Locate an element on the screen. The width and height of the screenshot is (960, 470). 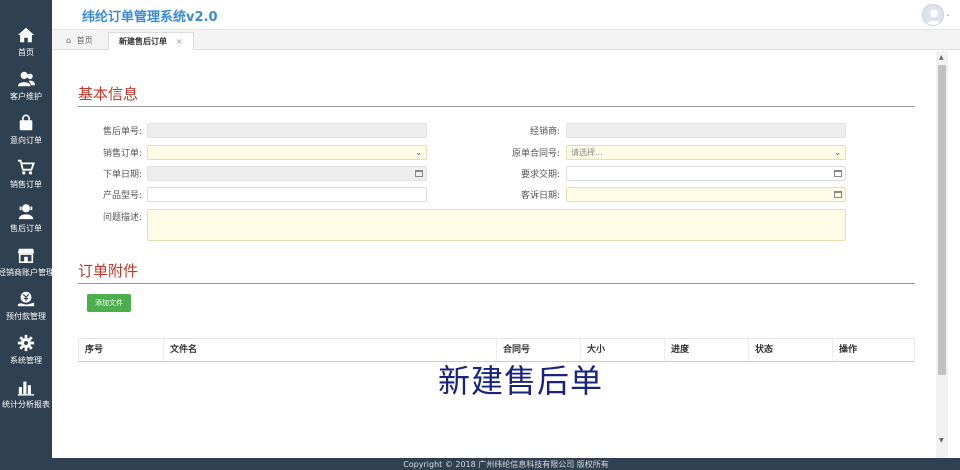
bar-chart-icon is located at coordinates (26, 388).